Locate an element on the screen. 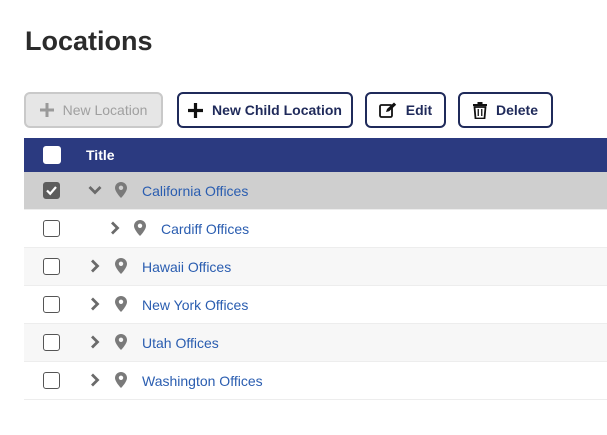  delete-label: Delete is located at coordinates (517, 110).